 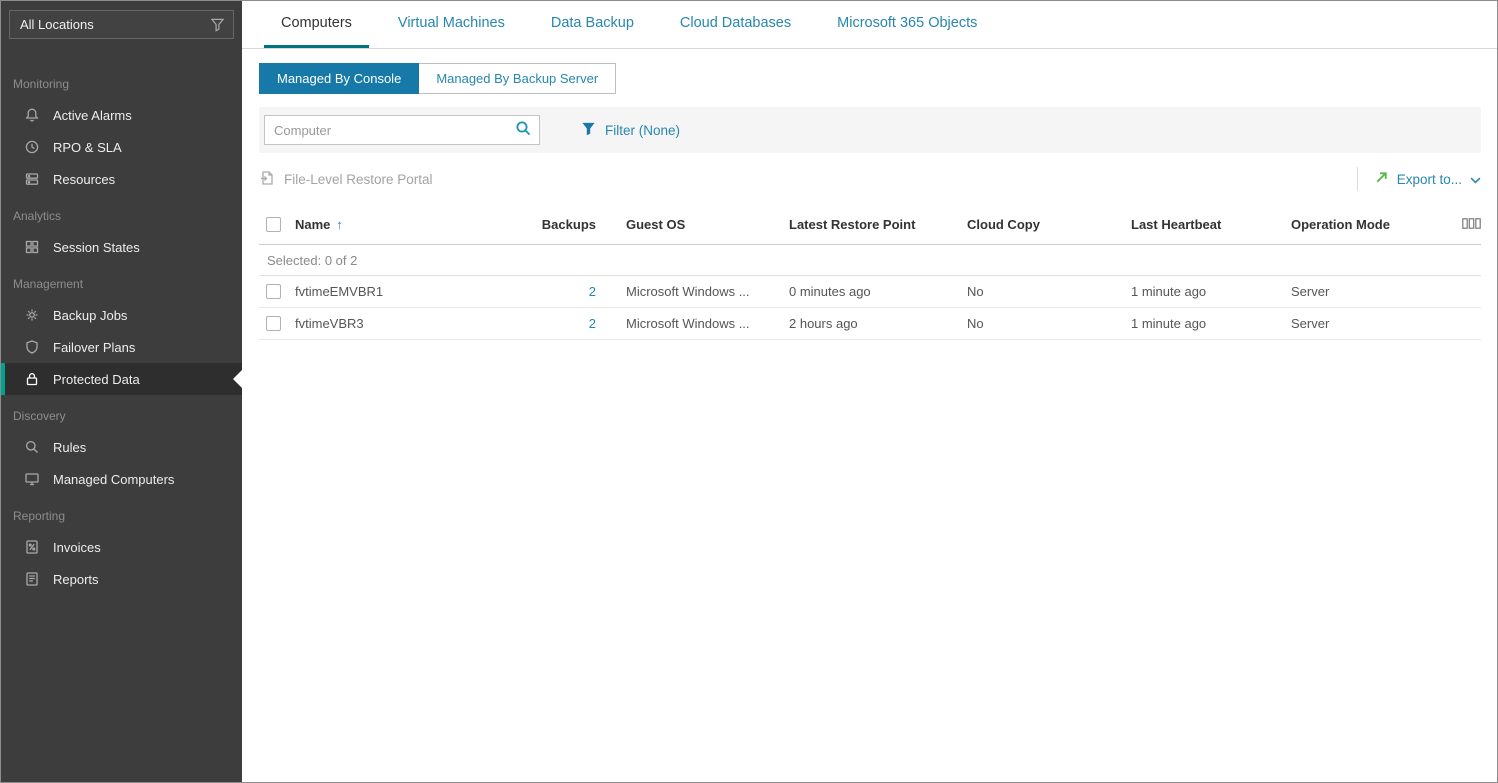 What do you see at coordinates (830, 291) in the screenshot?
I see `cell-latest-restore-point: 0 minutes ago` at bounding box center [830, 291].